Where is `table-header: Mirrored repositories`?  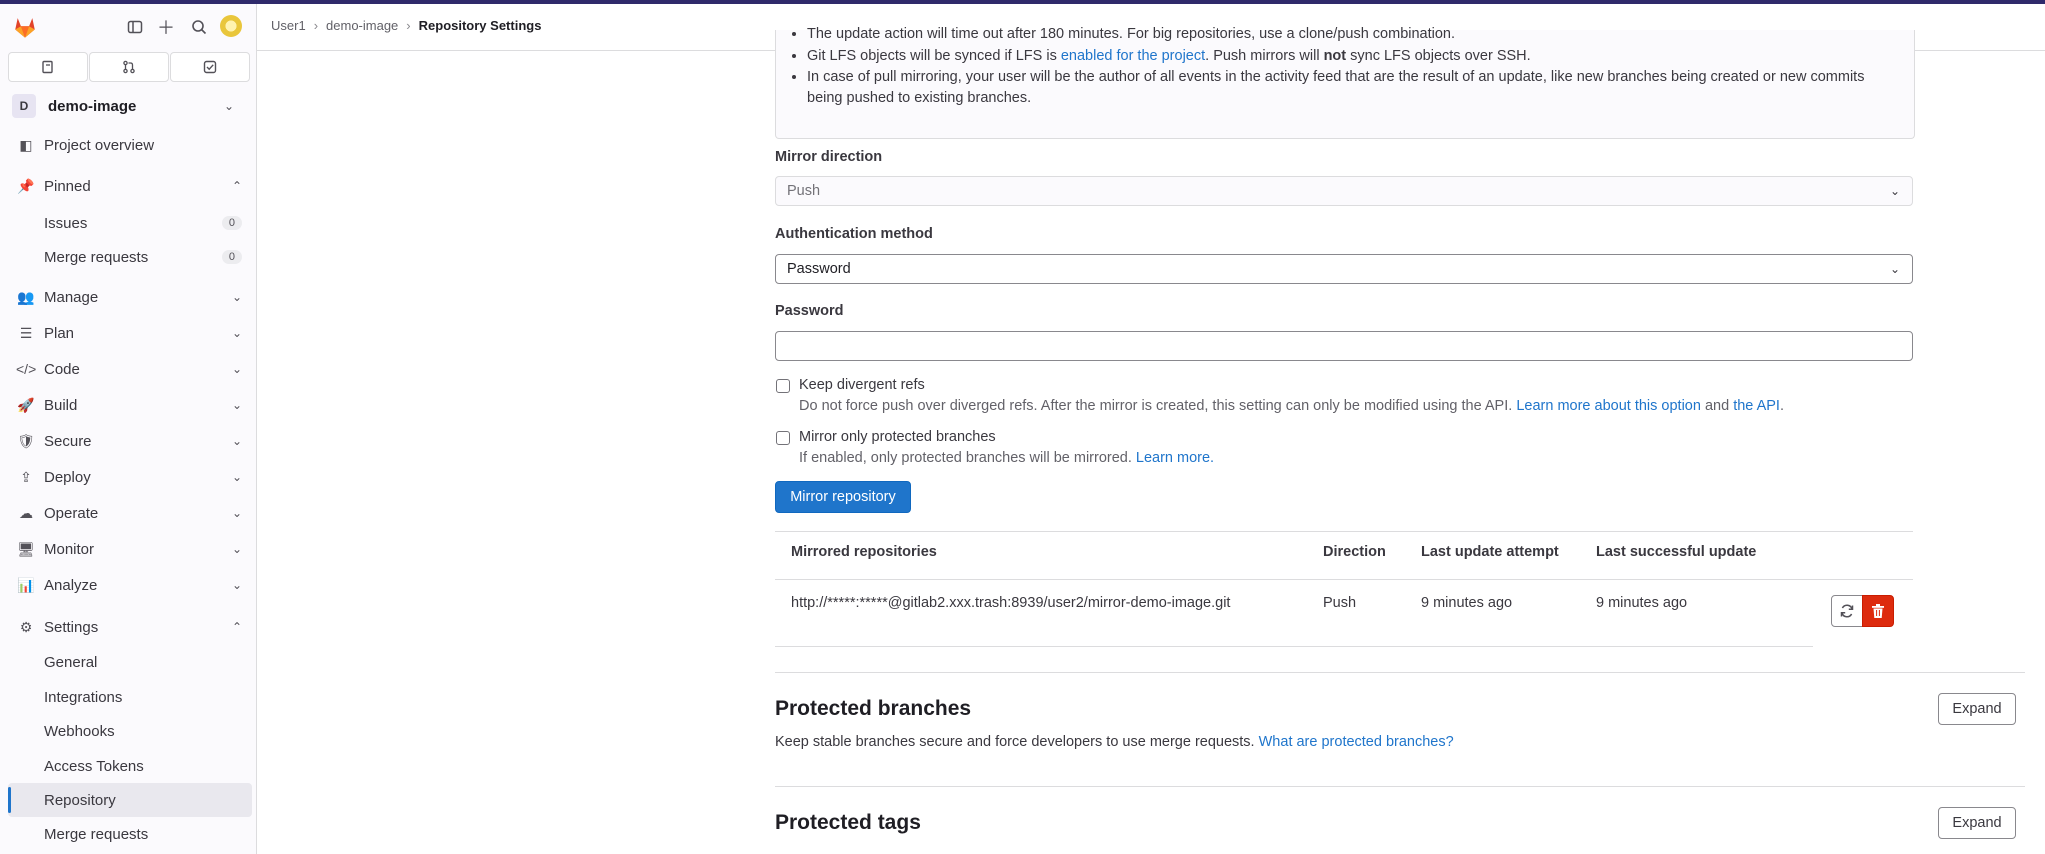
table-header: Mirrored repositories is located at coordinates (864, 552).